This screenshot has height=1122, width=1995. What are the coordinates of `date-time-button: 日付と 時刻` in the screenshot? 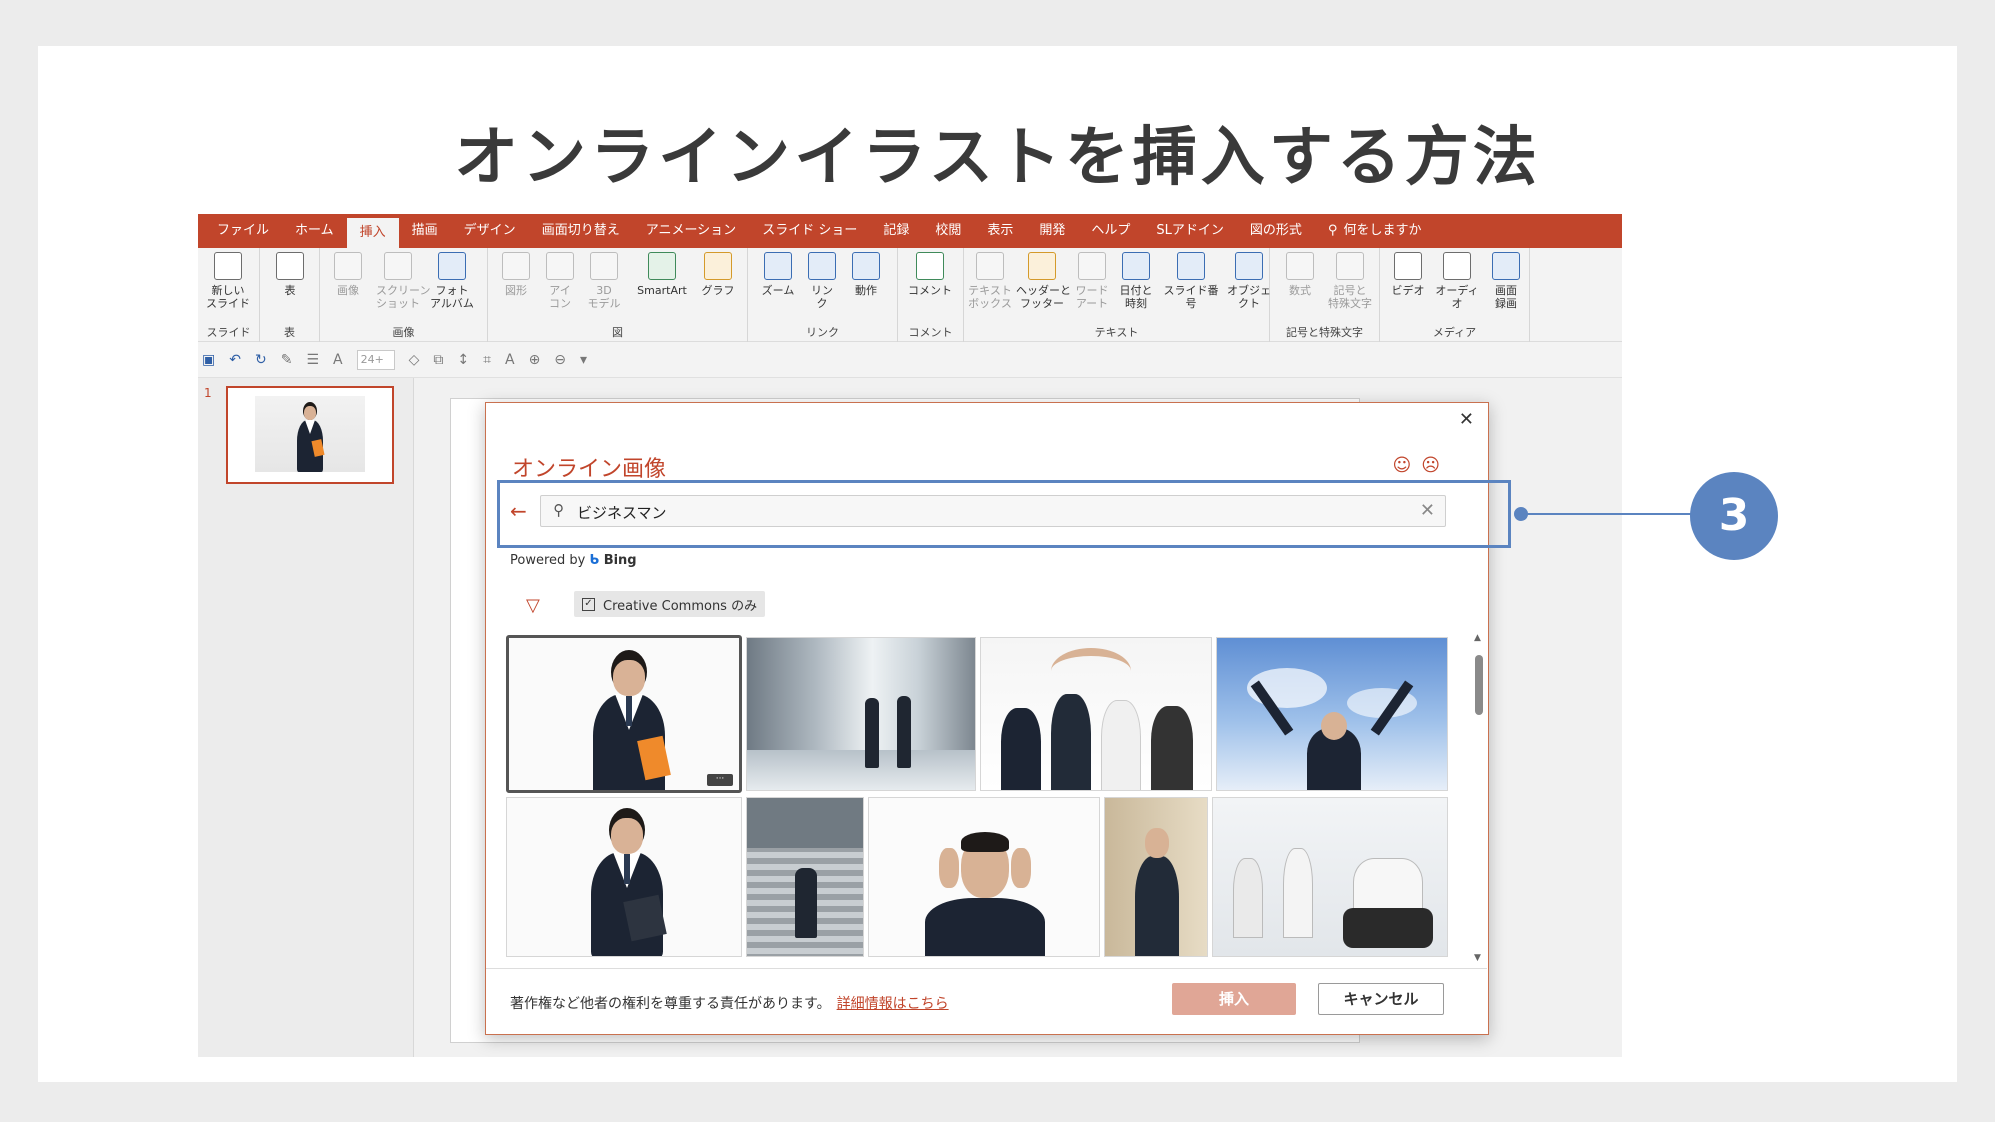 It's located at (1136, 281).